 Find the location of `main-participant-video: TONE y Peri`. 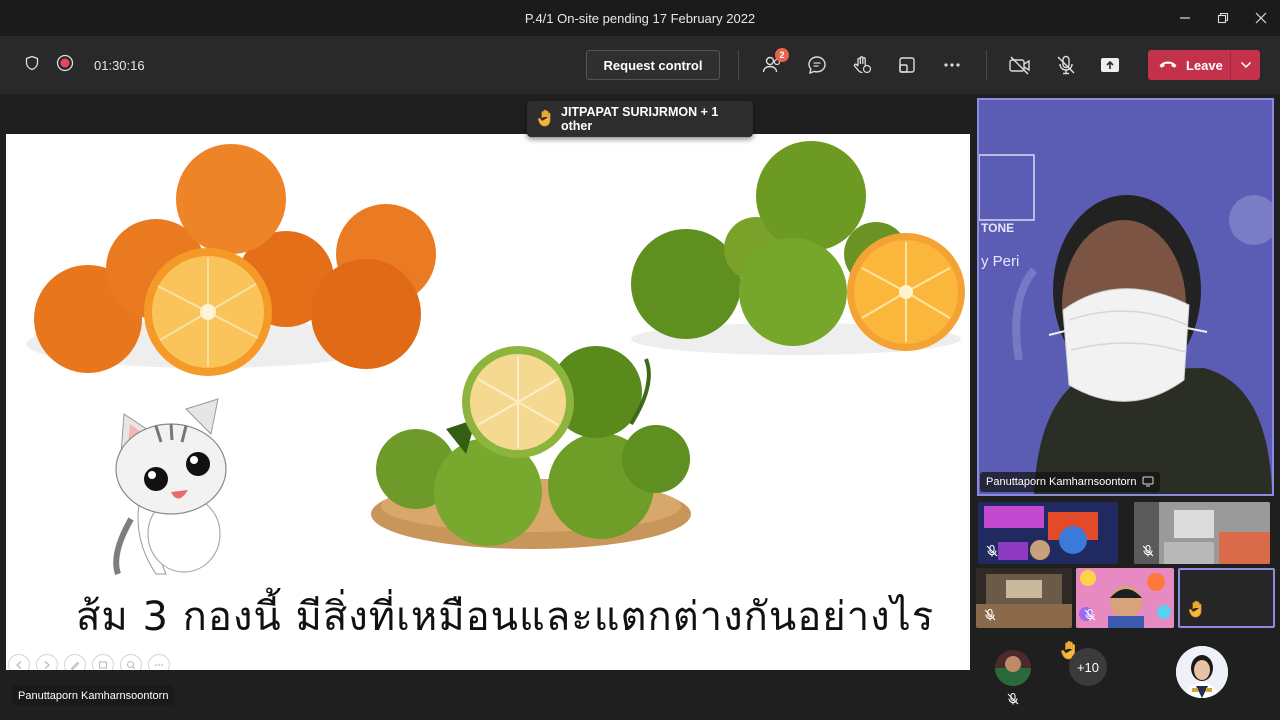

main-participant-video: TONE y Peri is located at coordinates (1125, 297).